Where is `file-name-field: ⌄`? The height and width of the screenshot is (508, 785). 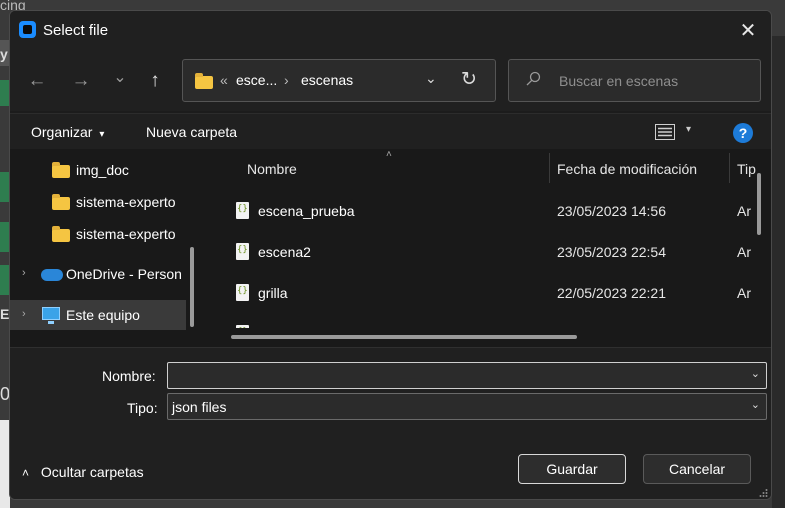 file-name-field: ⌄ is located at coordinates (467, 375).